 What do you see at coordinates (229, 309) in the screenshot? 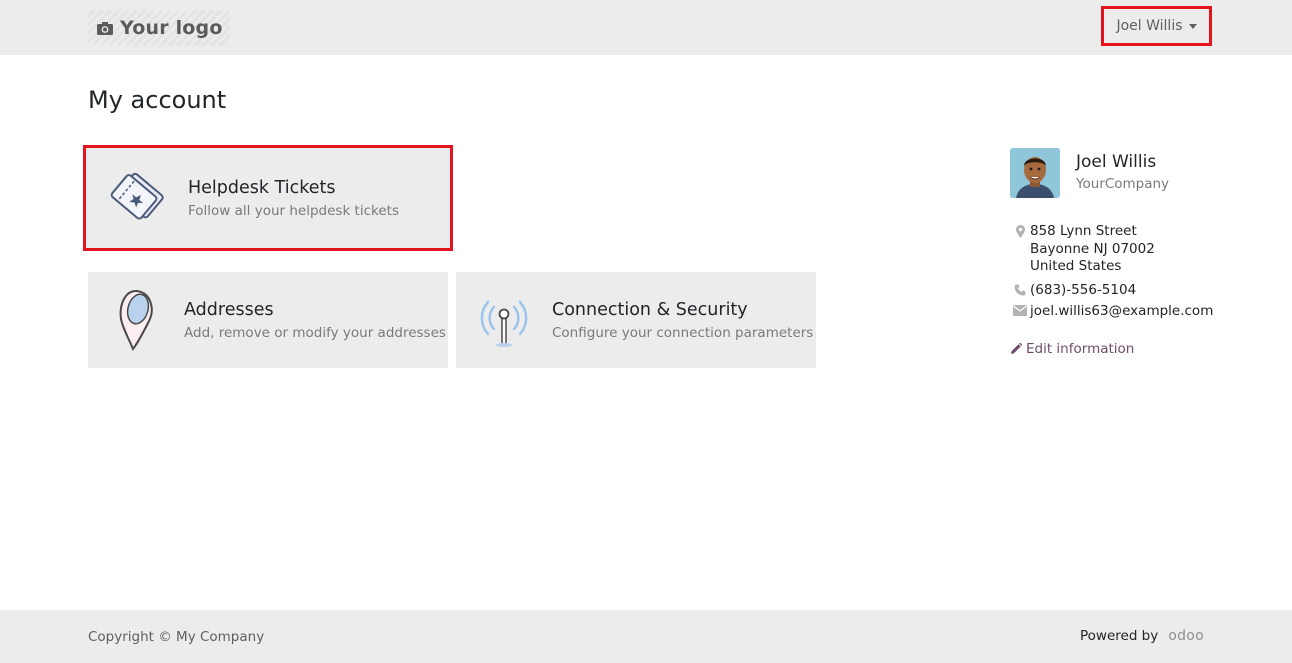
I see `card-title: Addresses` at bounding box center [229, 309].